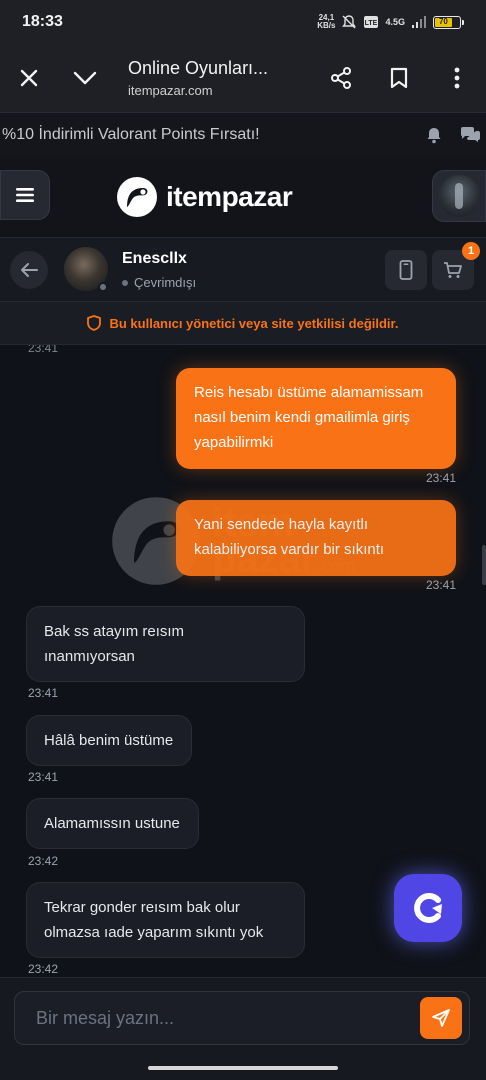  Describe the element at coordinates (207, 135) in the screenshot. I see `promo-text: %10 İndirimli Valorant Points Fırsatı!` at that location.